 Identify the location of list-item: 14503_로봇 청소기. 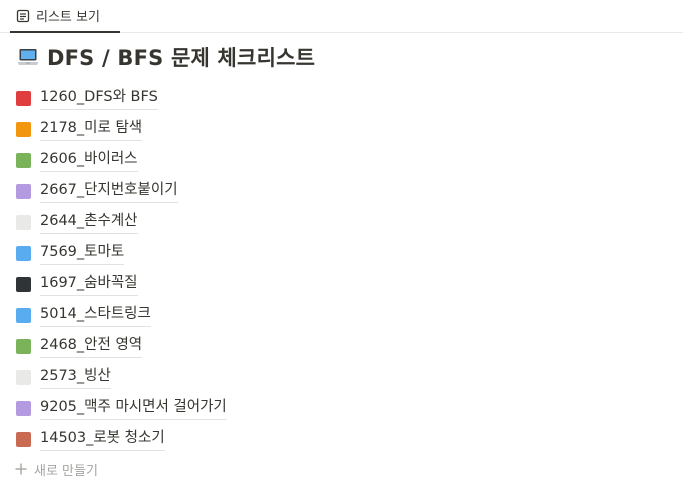
(341, 439).